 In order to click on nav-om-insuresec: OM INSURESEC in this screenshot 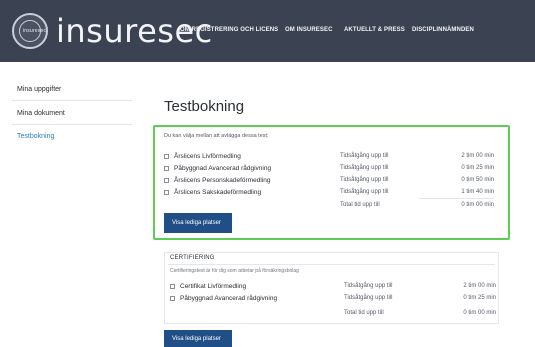, I will do `click(309, 30)`.